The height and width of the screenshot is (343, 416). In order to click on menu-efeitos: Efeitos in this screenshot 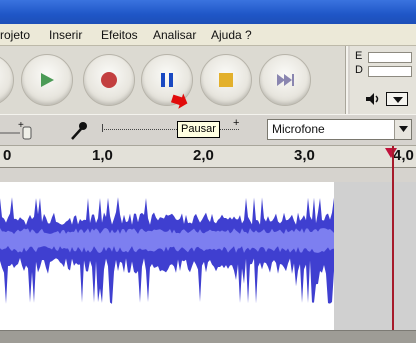, I will do `click(119, 35)`.